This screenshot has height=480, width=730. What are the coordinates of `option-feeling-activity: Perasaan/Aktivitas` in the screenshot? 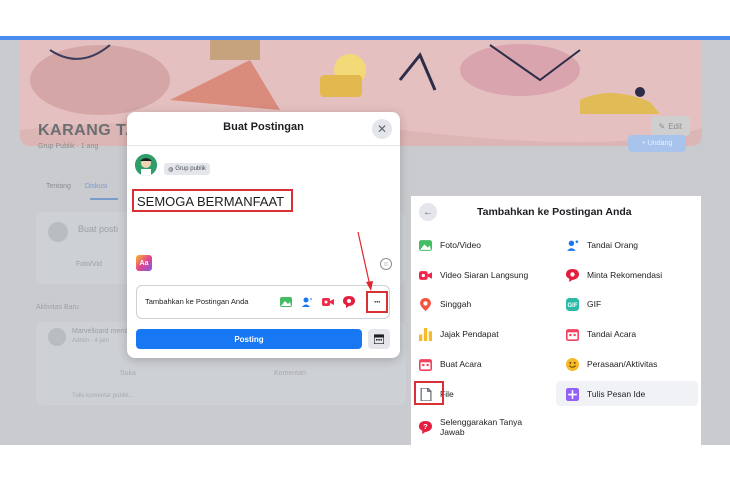 It's located at (611, 364).